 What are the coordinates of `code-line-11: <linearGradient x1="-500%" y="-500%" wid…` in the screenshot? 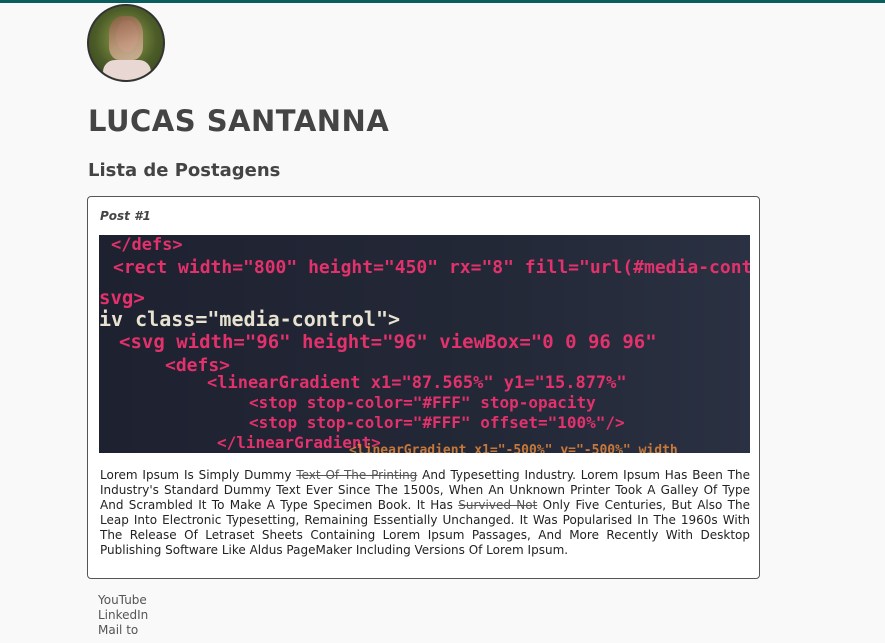 It's located at (513, 448).